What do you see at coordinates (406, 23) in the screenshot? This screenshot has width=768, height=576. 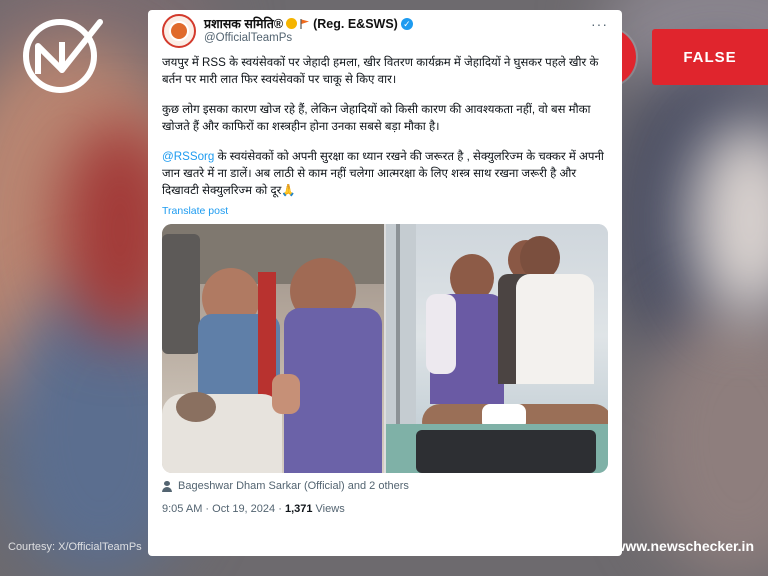 I see `verified-badge-icon: ✓` at bounding box center [406, 23].